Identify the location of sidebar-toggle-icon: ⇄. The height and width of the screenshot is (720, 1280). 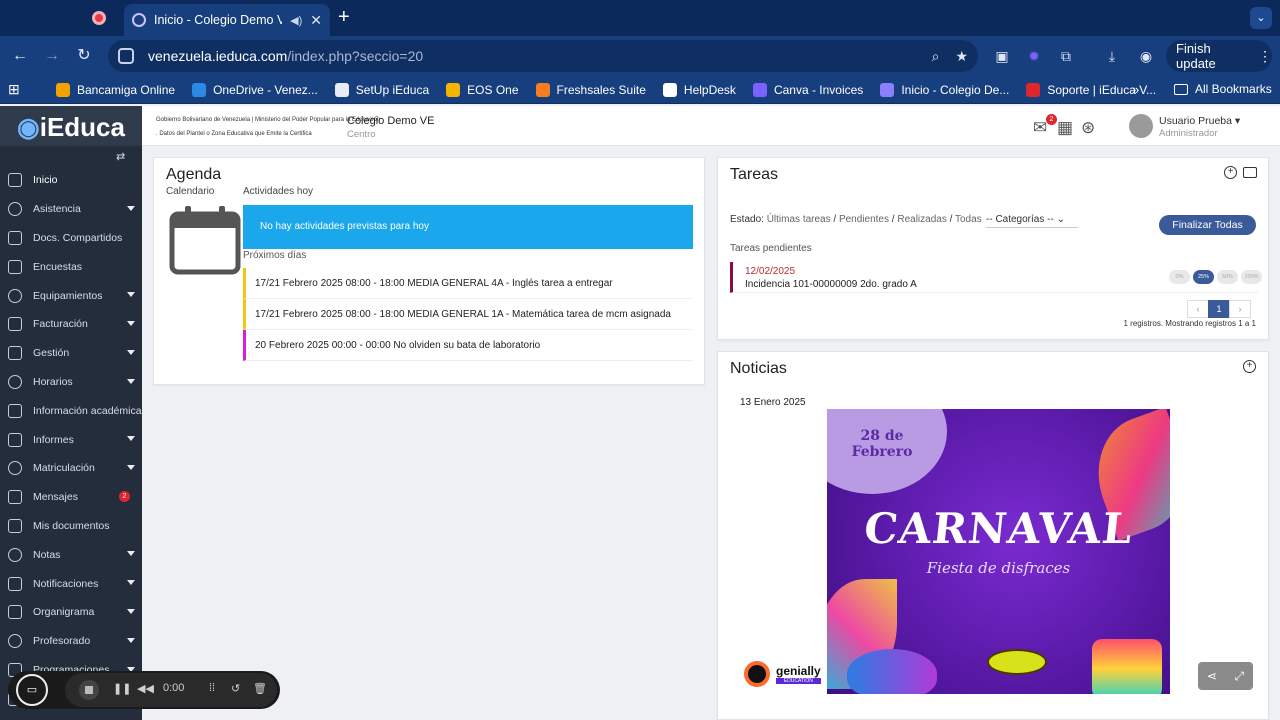
(120, 156).